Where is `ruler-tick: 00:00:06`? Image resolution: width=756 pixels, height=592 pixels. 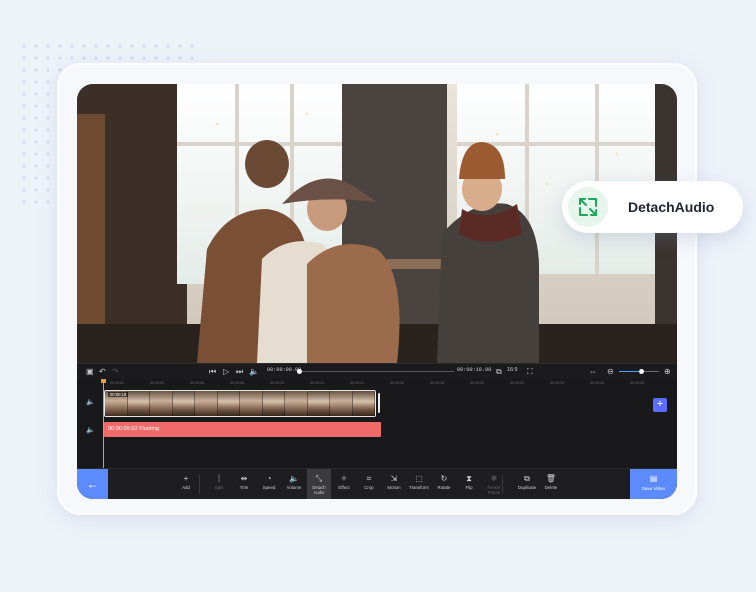
ruler-tick: 00:00:06 is located at coordinates (197, 383).